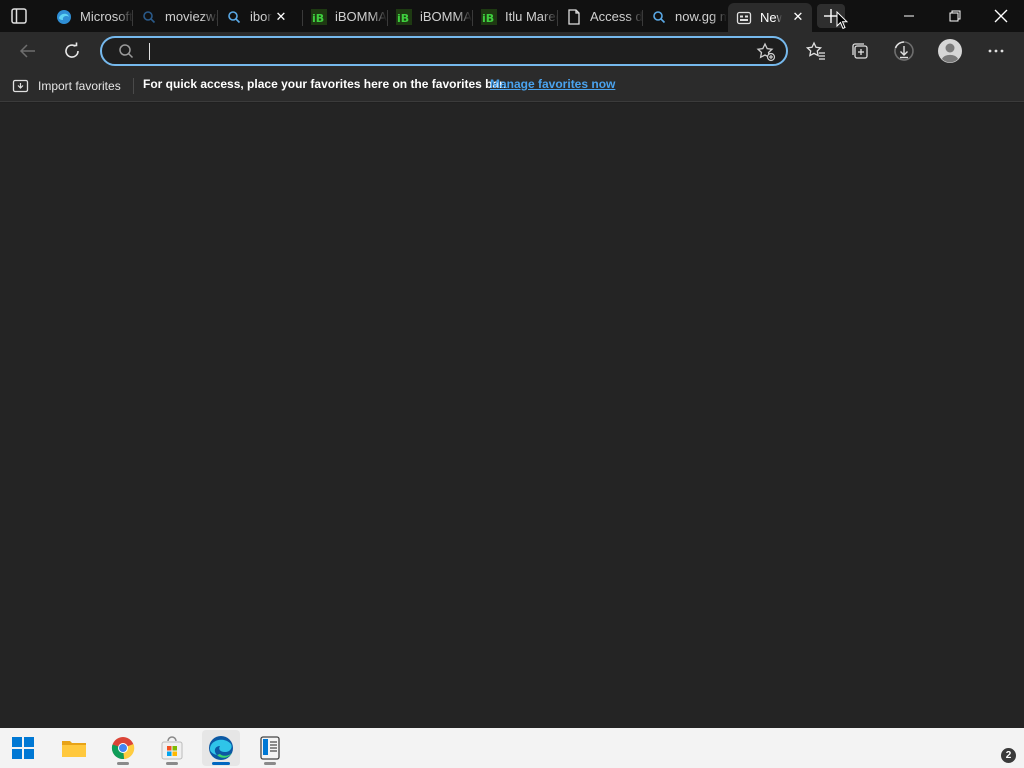  I want to click on tab-ibomma-1: iB iBOMMA, so click(345, 16).